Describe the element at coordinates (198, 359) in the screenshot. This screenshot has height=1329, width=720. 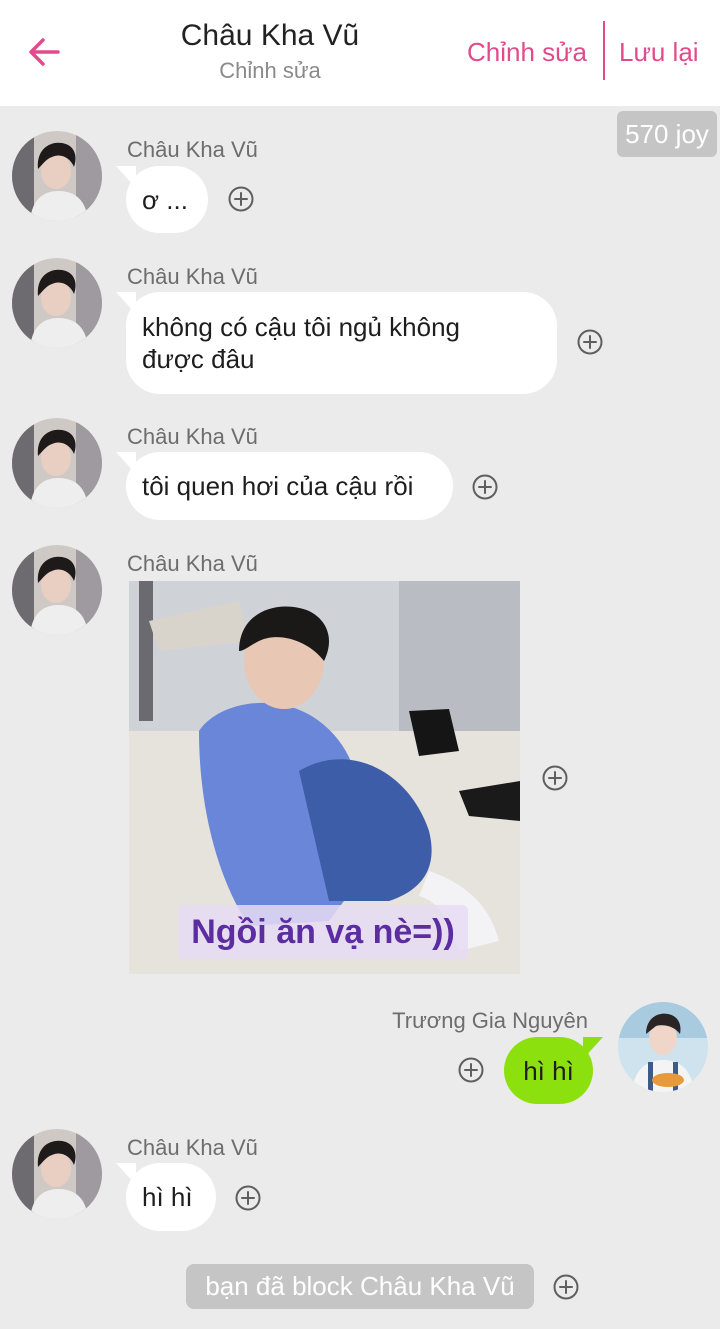
I see `message-text-line: được đâu` at that location.